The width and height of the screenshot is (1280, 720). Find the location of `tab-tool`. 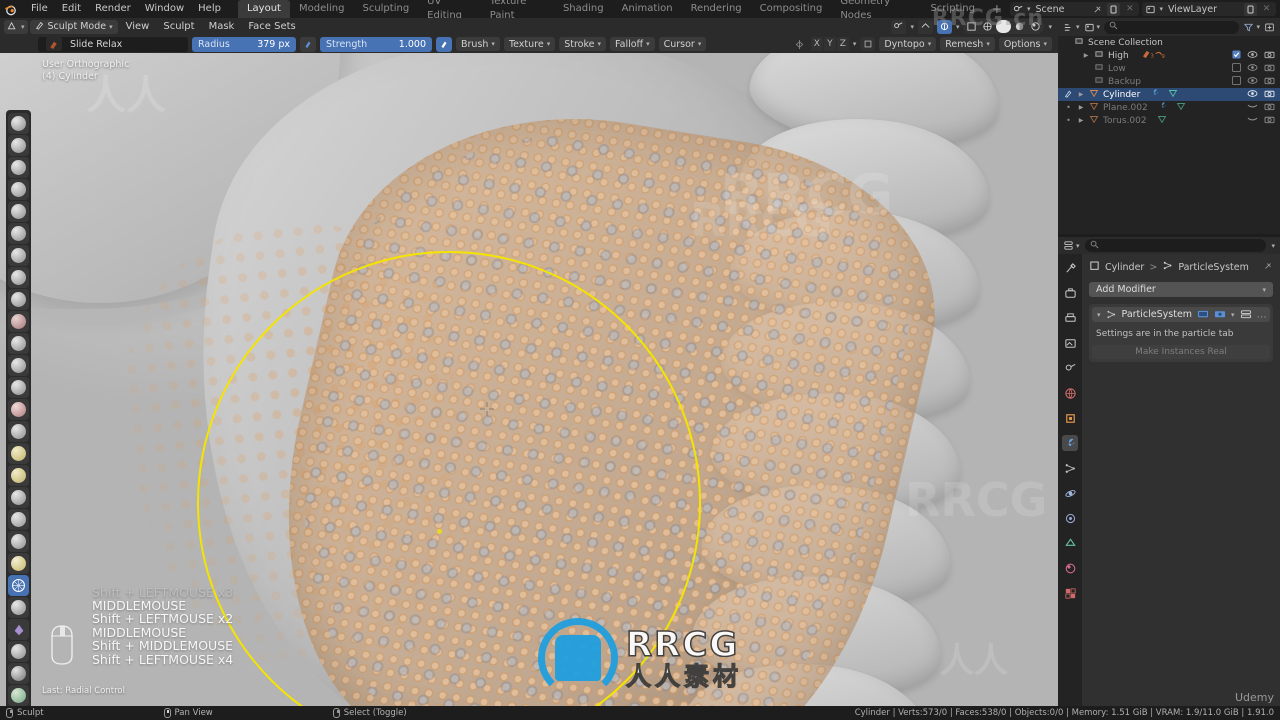

tab-tool is located at coordinates (1070, 268).